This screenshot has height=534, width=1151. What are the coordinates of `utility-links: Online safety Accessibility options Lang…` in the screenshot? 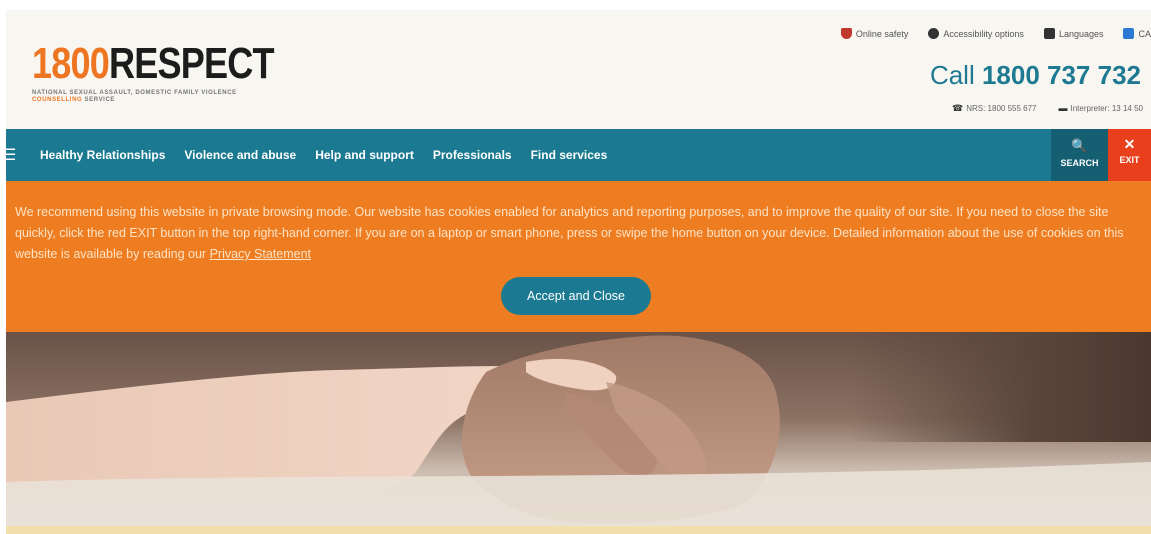 It's located at (995, 33).